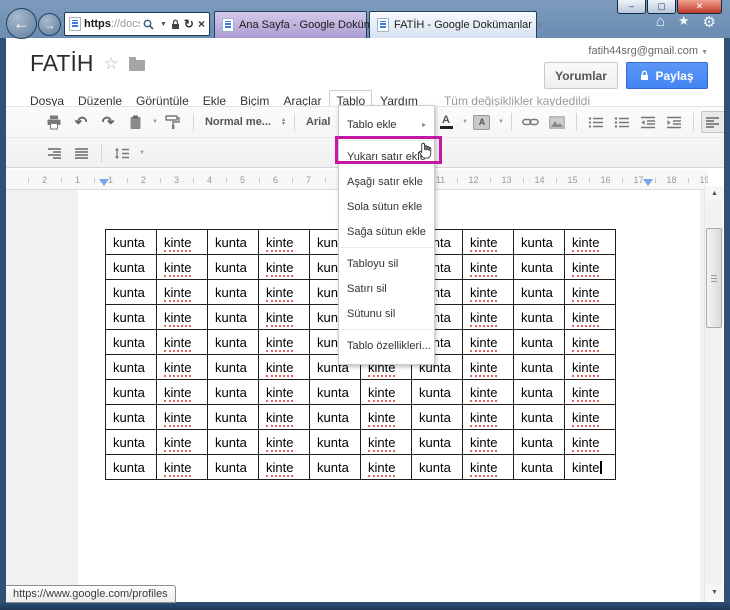 The image size is (730, 610). What do you see at coordinates (557, 122) in the screenshot?
I see `insert-image-icon` at bounding box center [557, 122].